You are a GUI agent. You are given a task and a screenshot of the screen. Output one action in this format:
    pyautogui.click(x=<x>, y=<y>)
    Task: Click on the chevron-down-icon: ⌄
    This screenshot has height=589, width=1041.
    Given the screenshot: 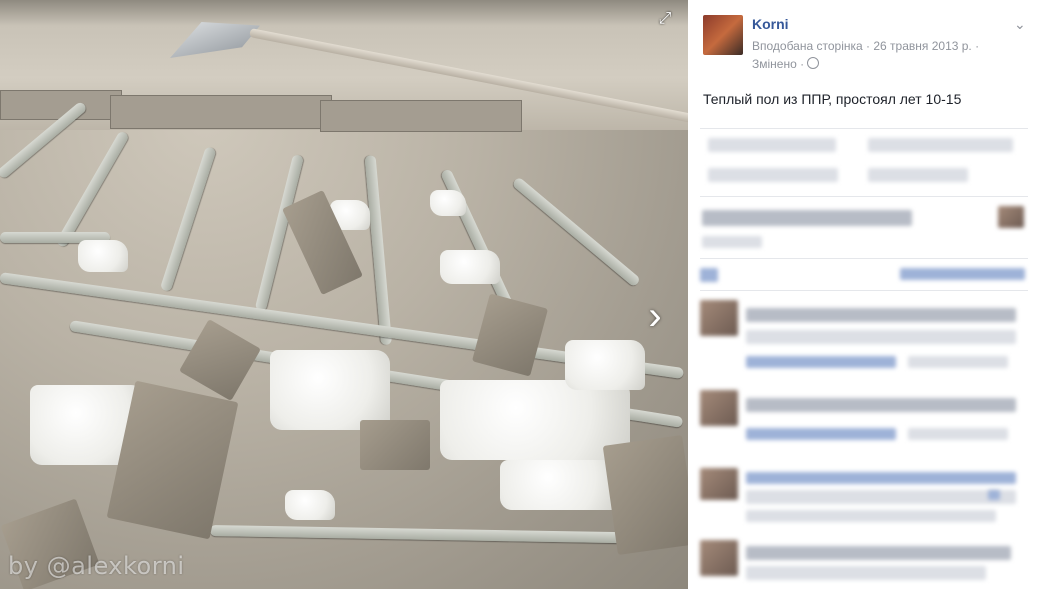 What is the action you would take?
    pyautogui.click(x=1020, y=24)
    